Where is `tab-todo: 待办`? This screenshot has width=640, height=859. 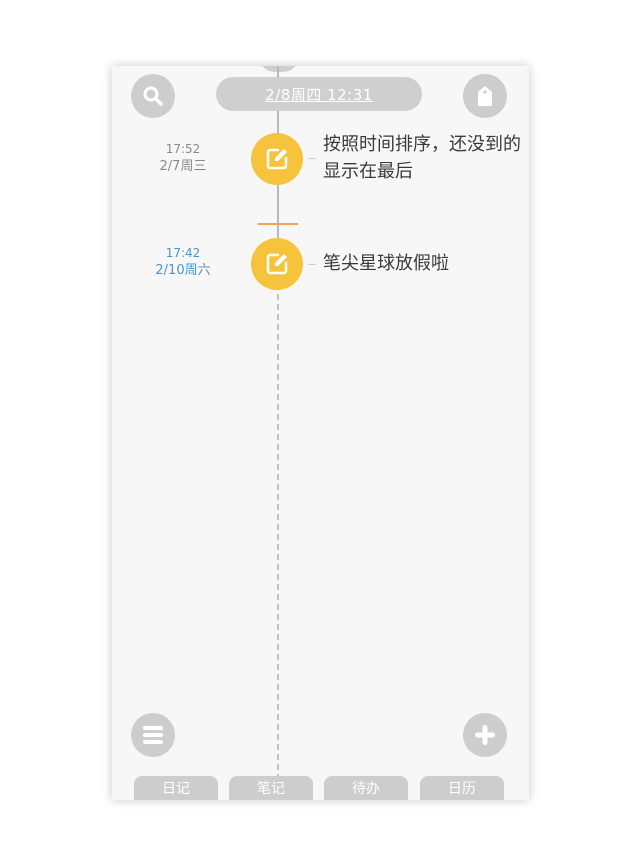 tab-todo: 待办 is located at coordinates (366, 788).